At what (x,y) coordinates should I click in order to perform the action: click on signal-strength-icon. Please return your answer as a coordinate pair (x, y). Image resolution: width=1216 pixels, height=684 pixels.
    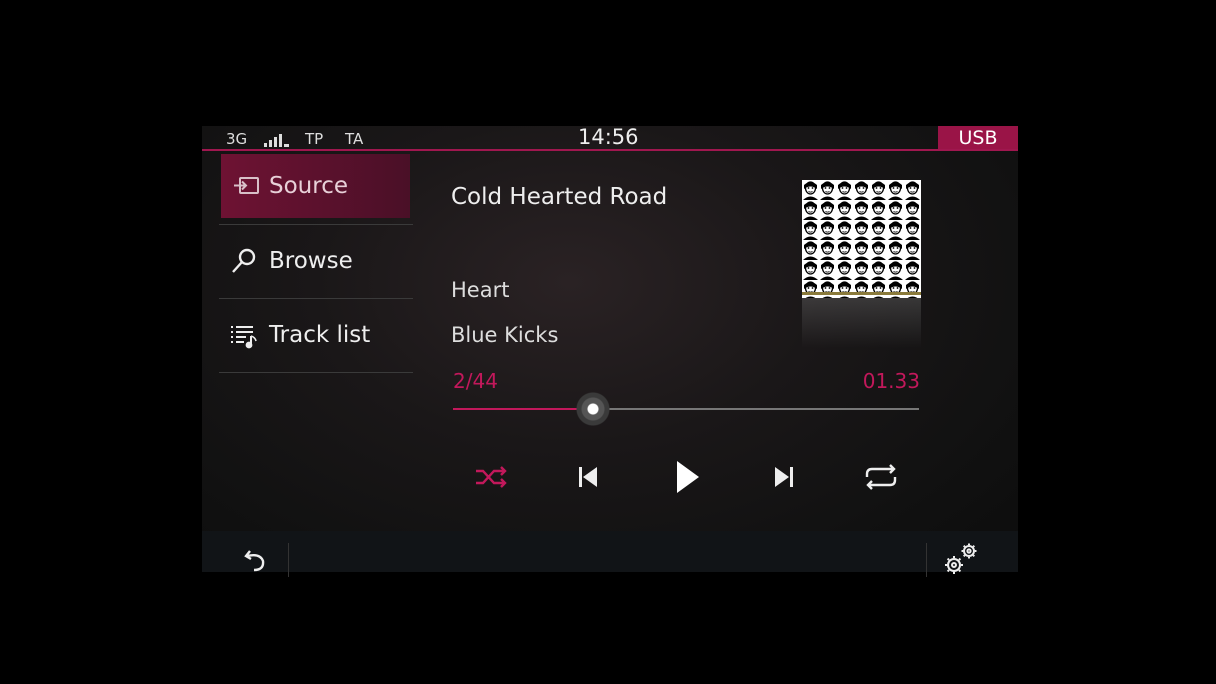
    Looking at the image, I should click on (277, 140).